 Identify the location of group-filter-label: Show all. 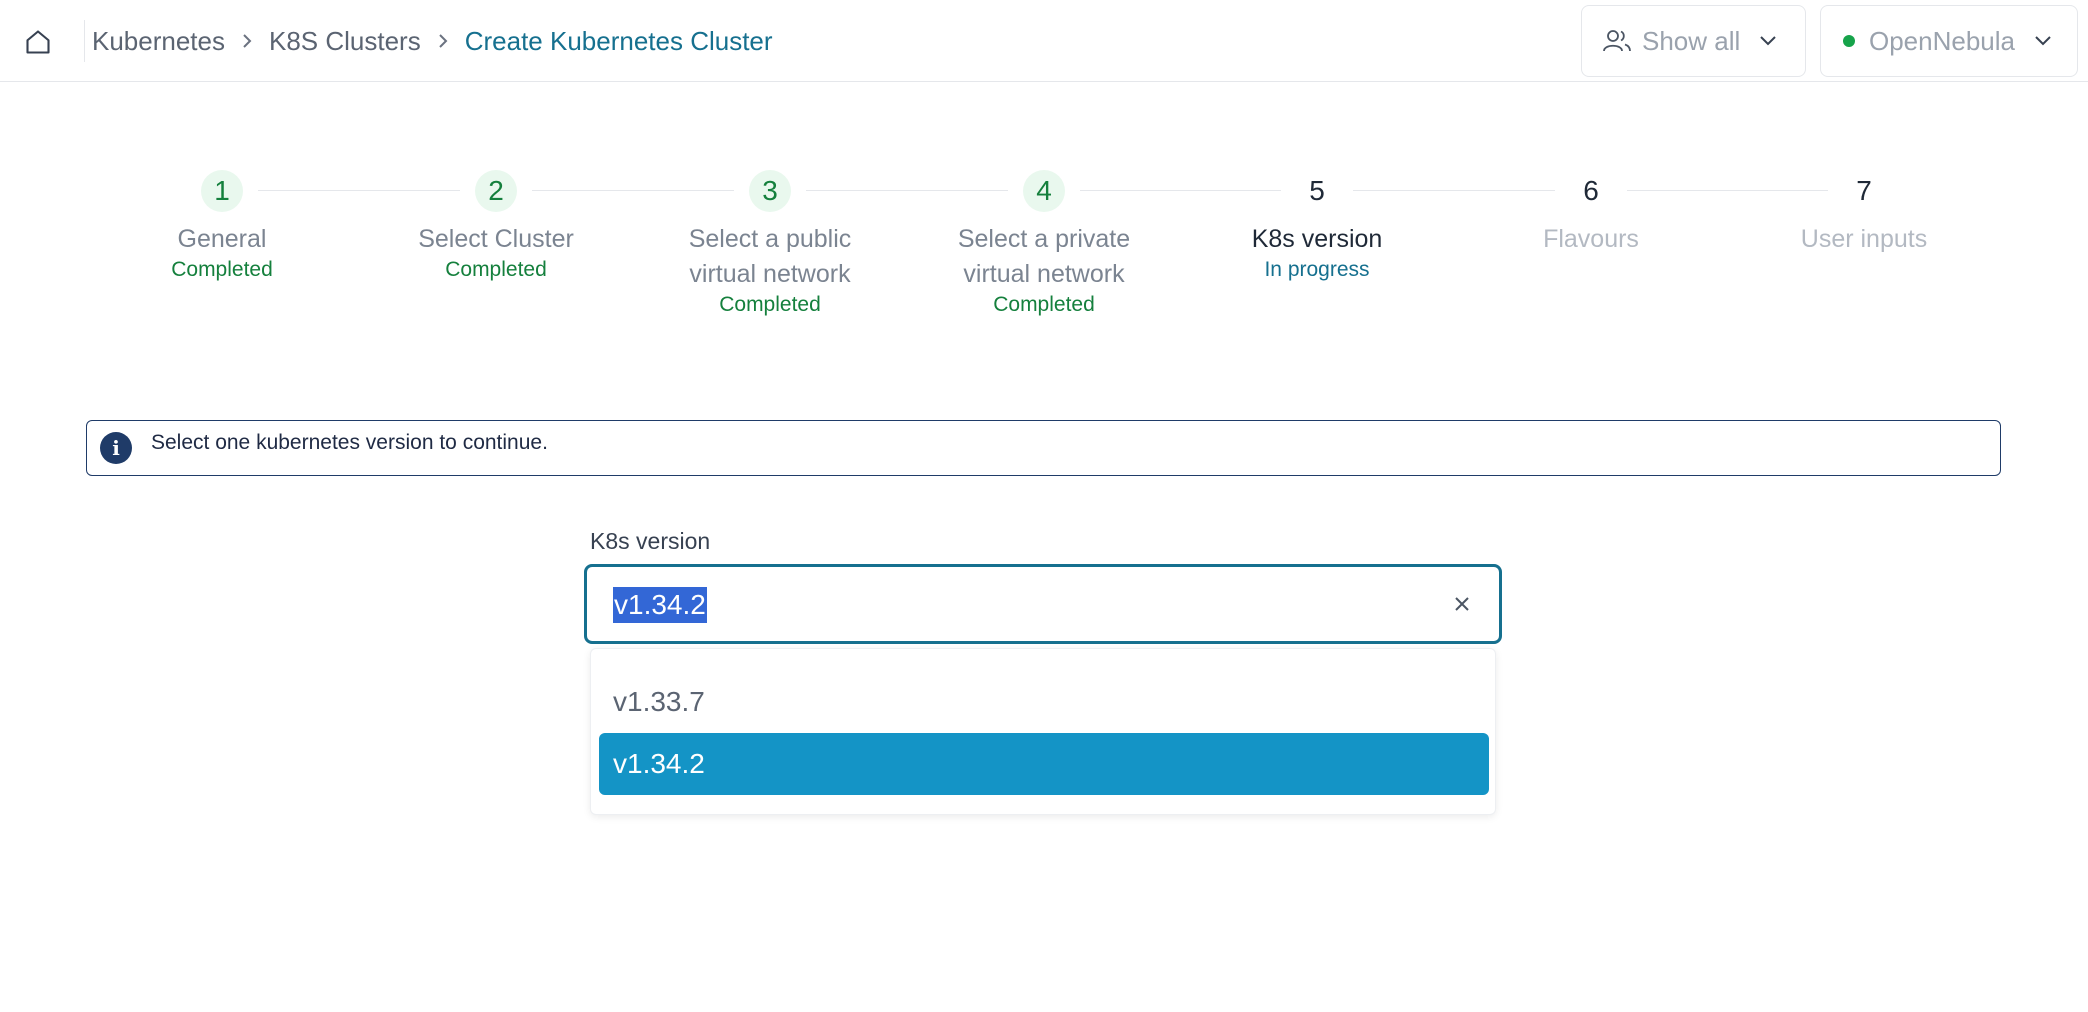
(1691, 40).